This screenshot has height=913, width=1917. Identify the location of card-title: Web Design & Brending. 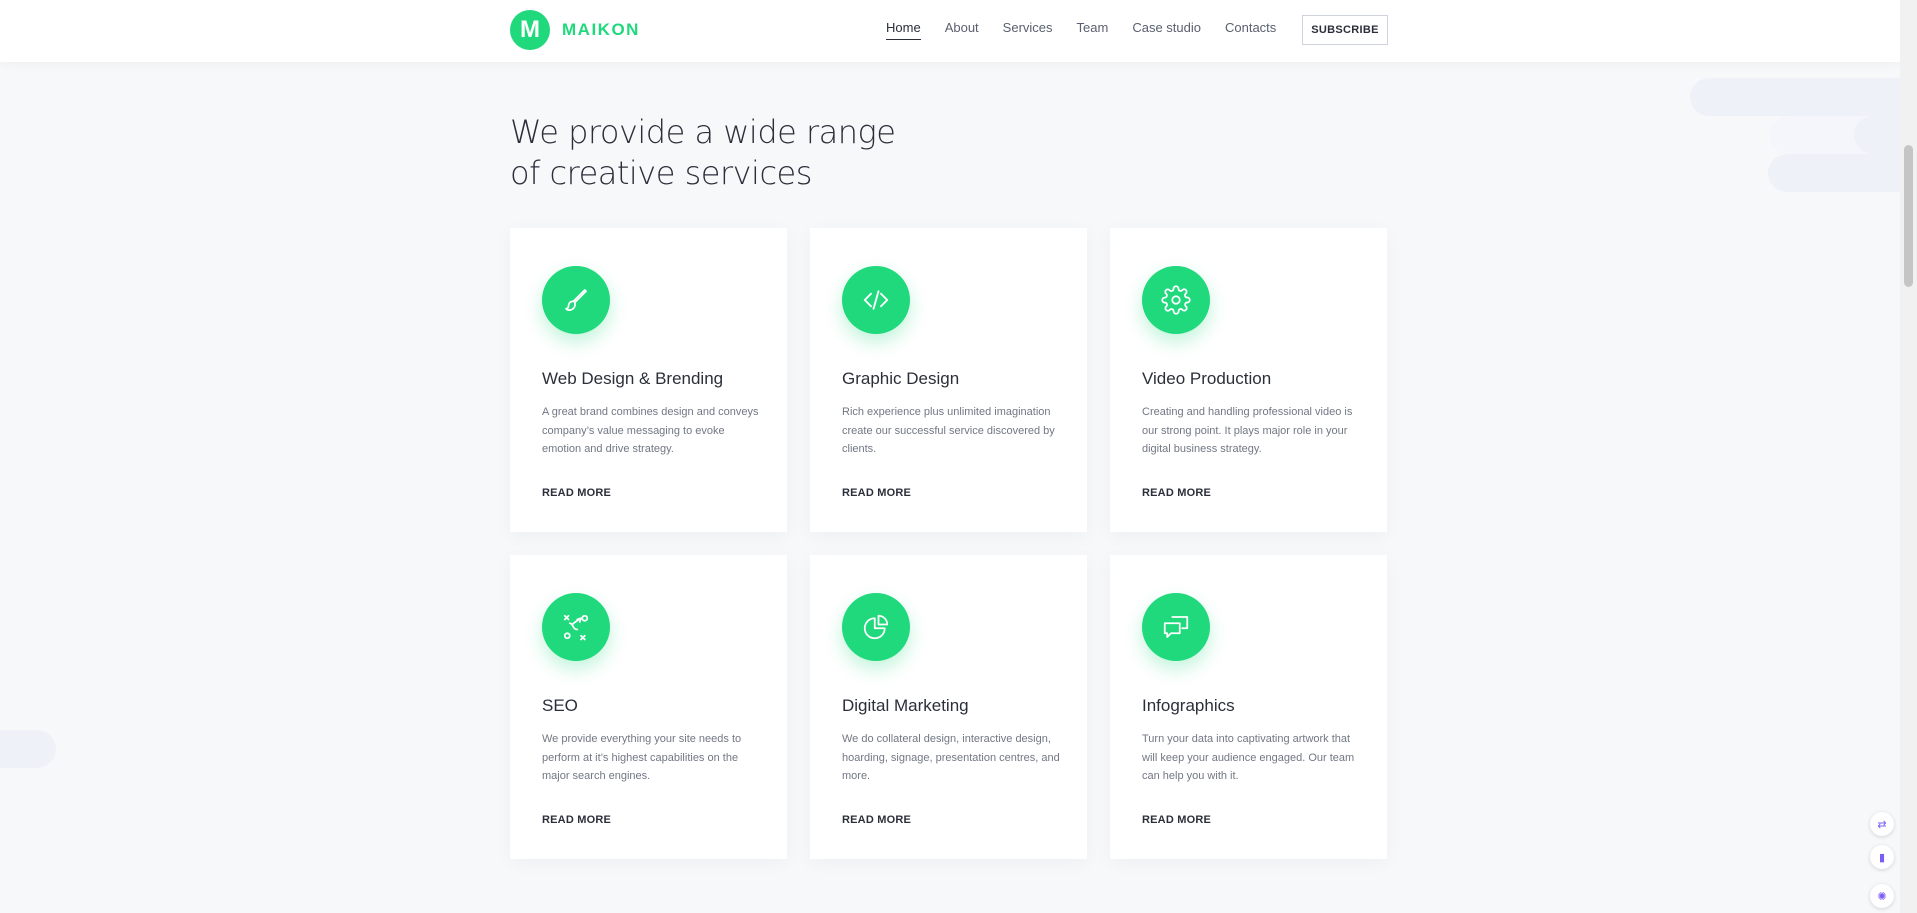
(633, 378).